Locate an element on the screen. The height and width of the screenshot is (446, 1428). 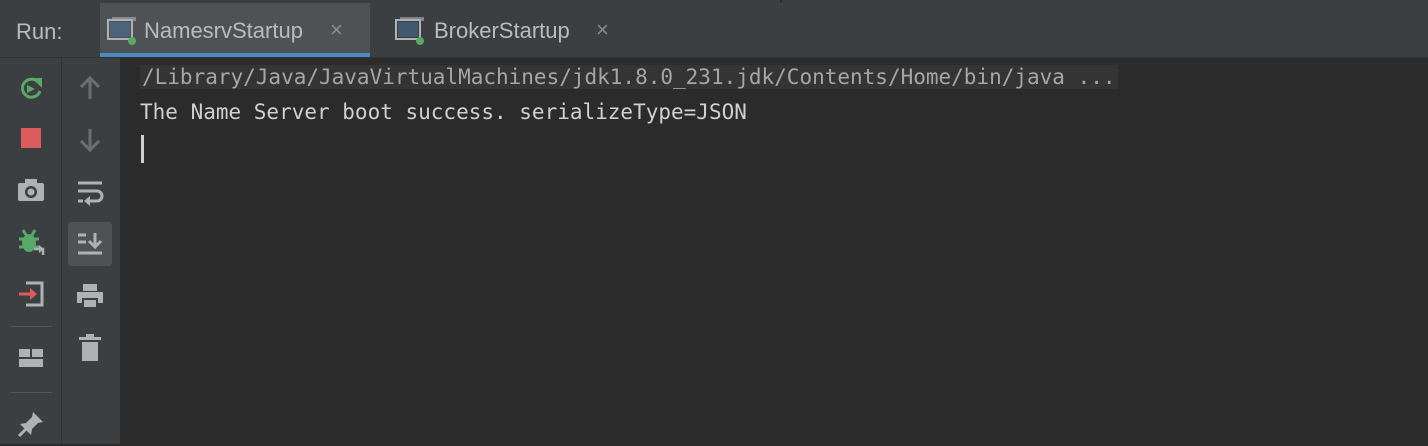
tab-broker-startup: BrokerStartup × is located at coordinates (510, 30).